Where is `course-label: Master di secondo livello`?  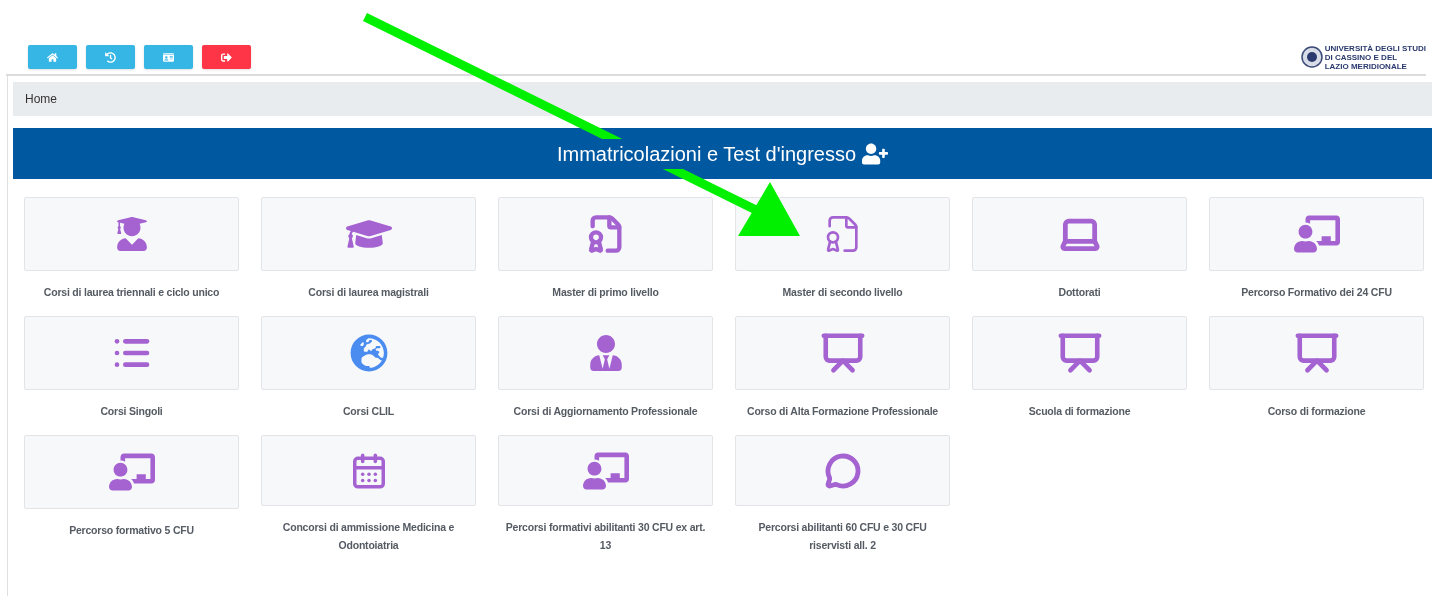 course-label: Master di secondo livello is located at coordinates (842, 292).